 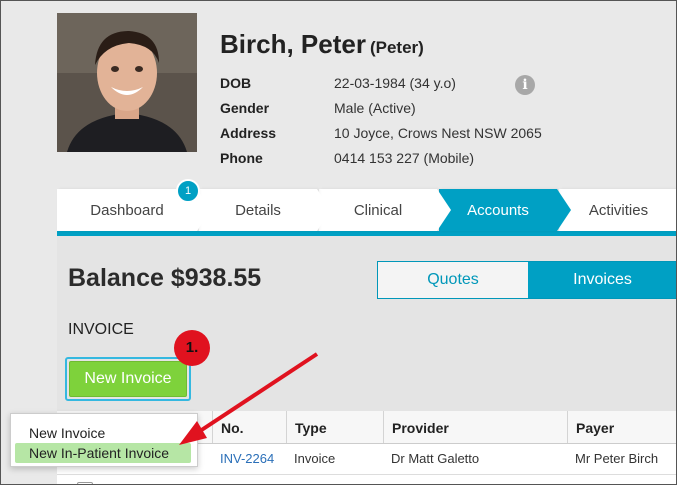 I want to click on info-label: Address, so click(x=248, y=133).